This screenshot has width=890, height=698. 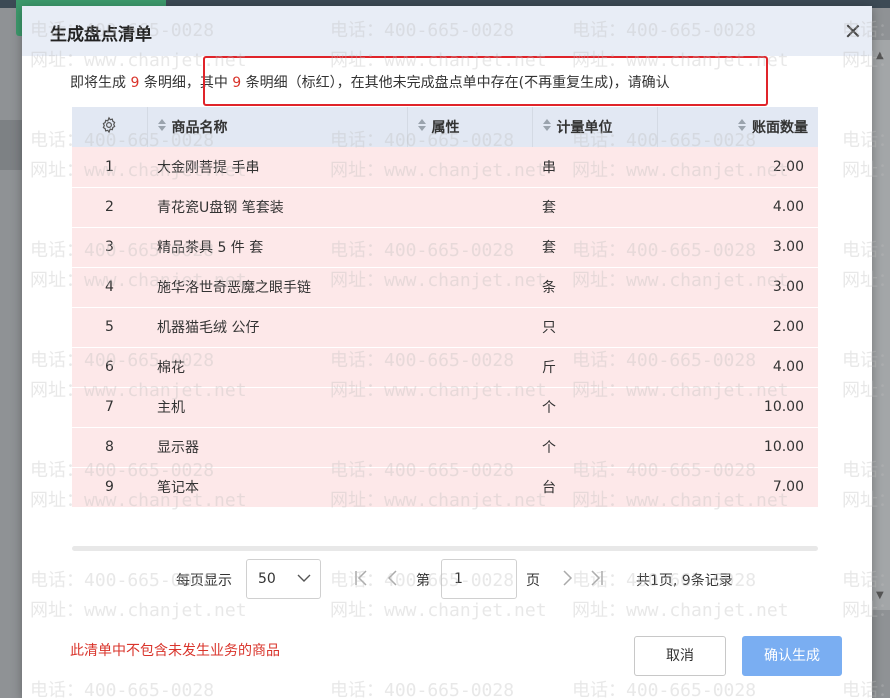 I want to click on row-unit: 串, so click(x=594, y=167).